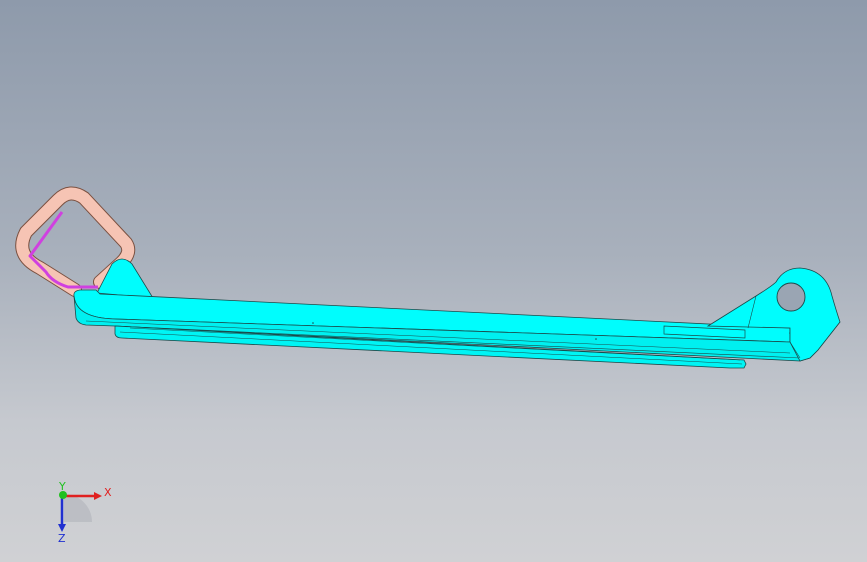 This screenshot has width=867, height=562. I want to click on y-axis-label: Y, so click(62, 486).